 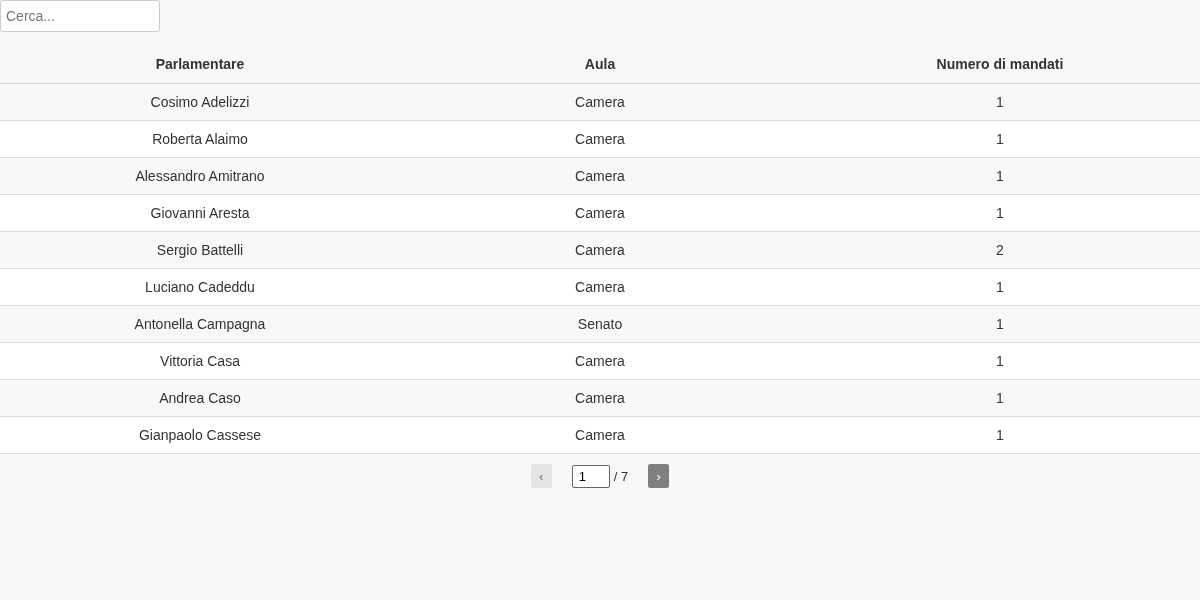 What do you see at coordinates (200, 139) in the screenshot?
I see `table-cell: Roberta Alaimo` at bounding box center [200, 139].